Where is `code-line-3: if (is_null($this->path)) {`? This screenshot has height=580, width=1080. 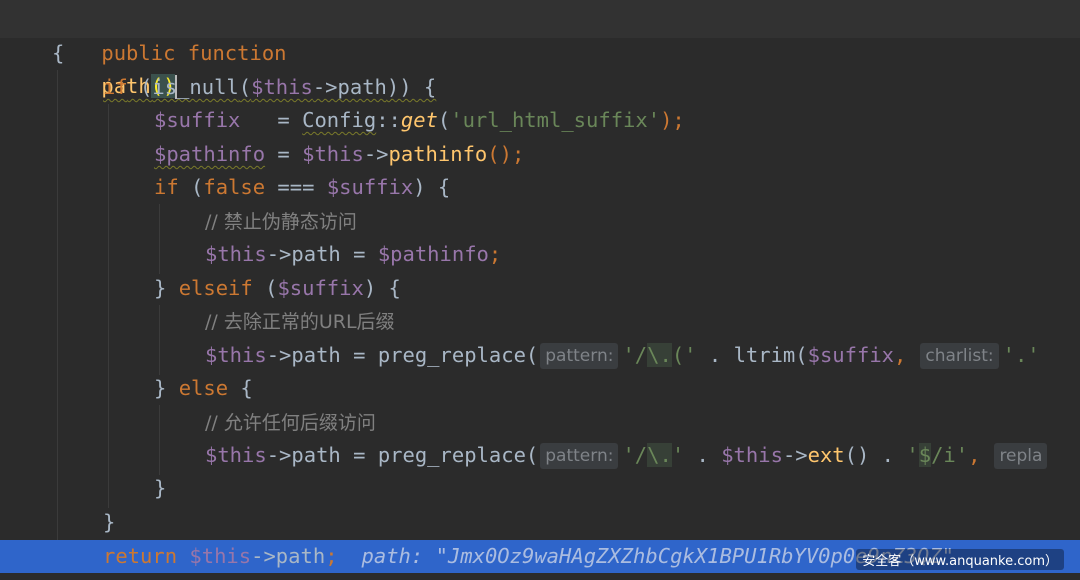
code-line-3: if (is_null($this->path)) { is located at coordinates (269, 87).